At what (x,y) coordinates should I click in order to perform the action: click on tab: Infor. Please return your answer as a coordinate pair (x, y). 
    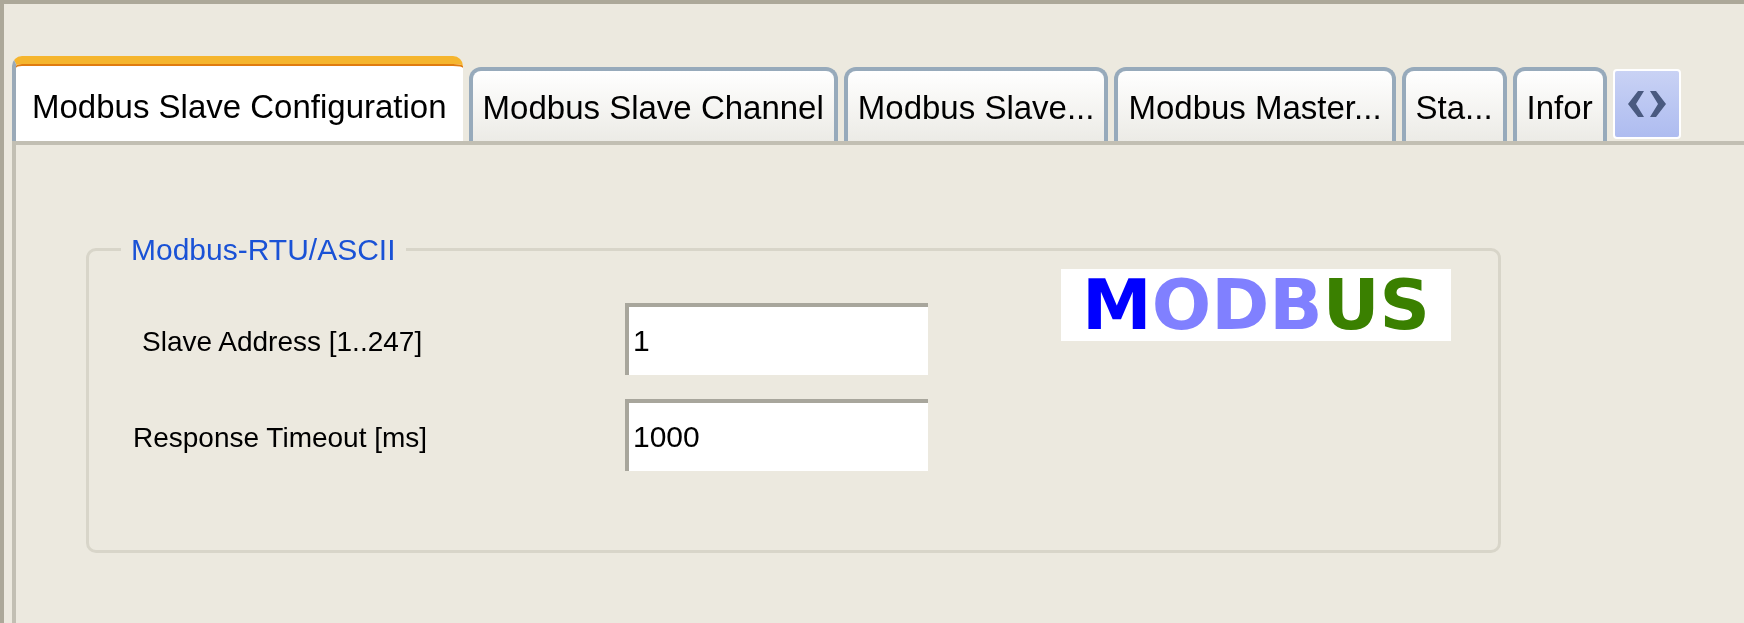
    Looking at the image, I should click on (1559, 104).